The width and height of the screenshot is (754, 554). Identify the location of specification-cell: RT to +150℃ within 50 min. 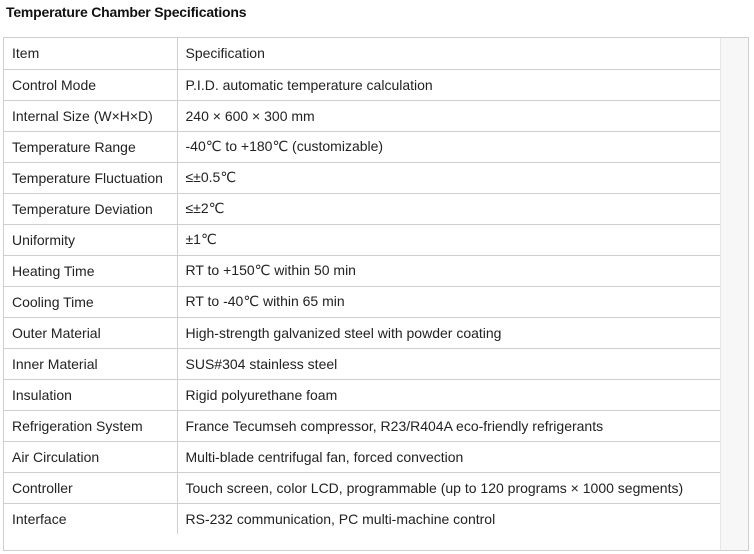
(449, 271).